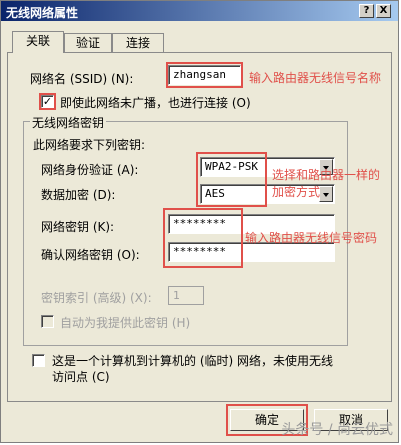 The image size is (401, 445). Describe the element at coordinates (78, 227) in the screenshot. I see `key-label: 网络密钥 (K):` at that location.